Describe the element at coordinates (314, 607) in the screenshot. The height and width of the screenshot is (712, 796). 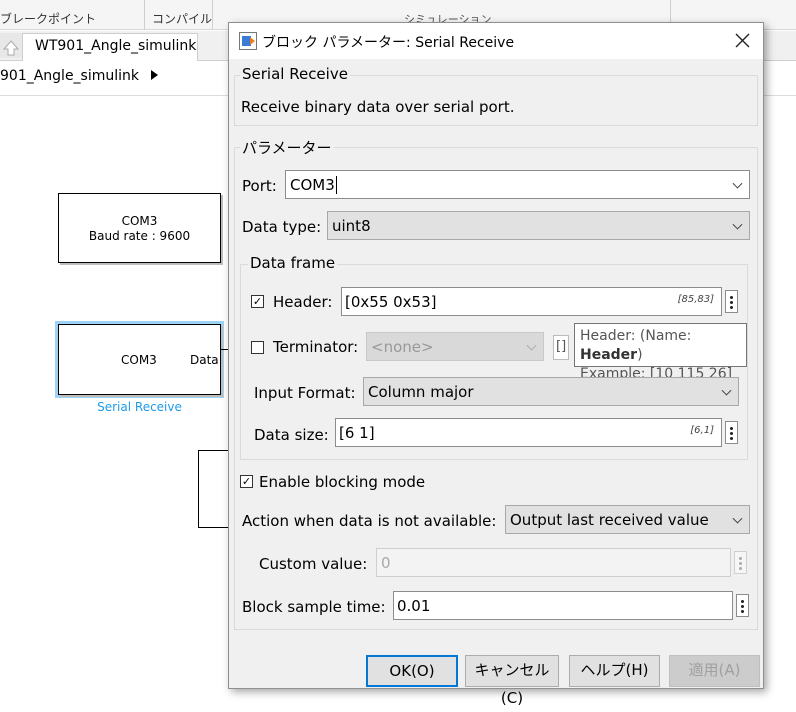
I see `sample-time-label: Block sample time:` at that location.